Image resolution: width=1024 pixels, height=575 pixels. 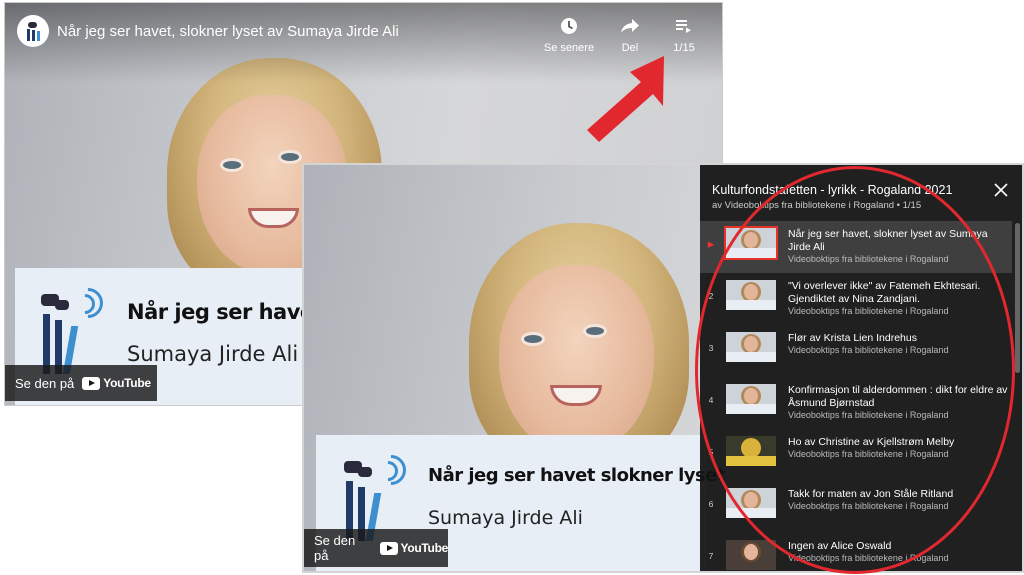 I want to click on person-face, so click(x=576, y=360).